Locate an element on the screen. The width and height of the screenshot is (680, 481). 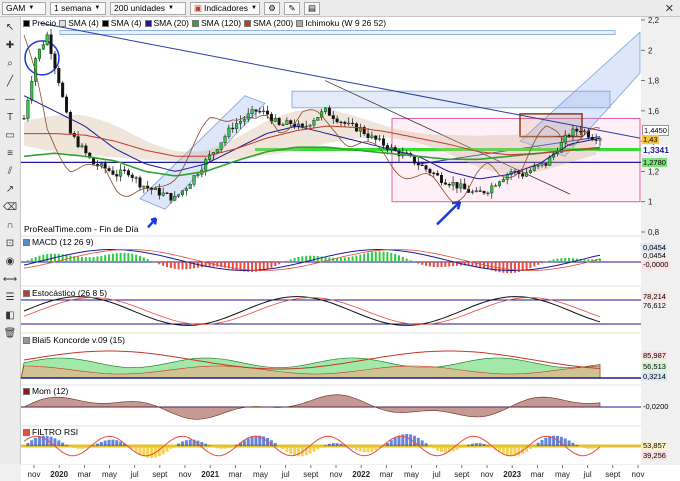
y-tick-label: 1 is located at coordinates (650, 202).